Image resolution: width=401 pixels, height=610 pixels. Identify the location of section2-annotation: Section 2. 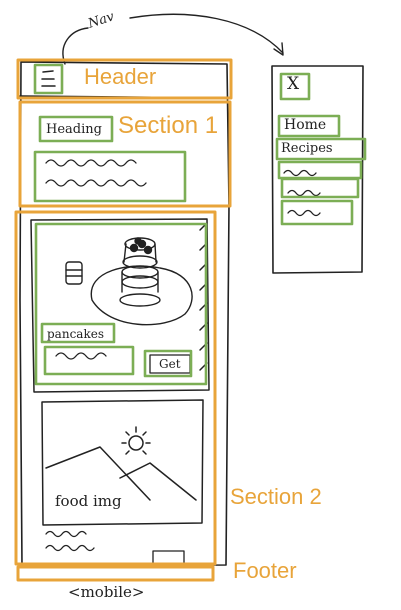
(276, 496).